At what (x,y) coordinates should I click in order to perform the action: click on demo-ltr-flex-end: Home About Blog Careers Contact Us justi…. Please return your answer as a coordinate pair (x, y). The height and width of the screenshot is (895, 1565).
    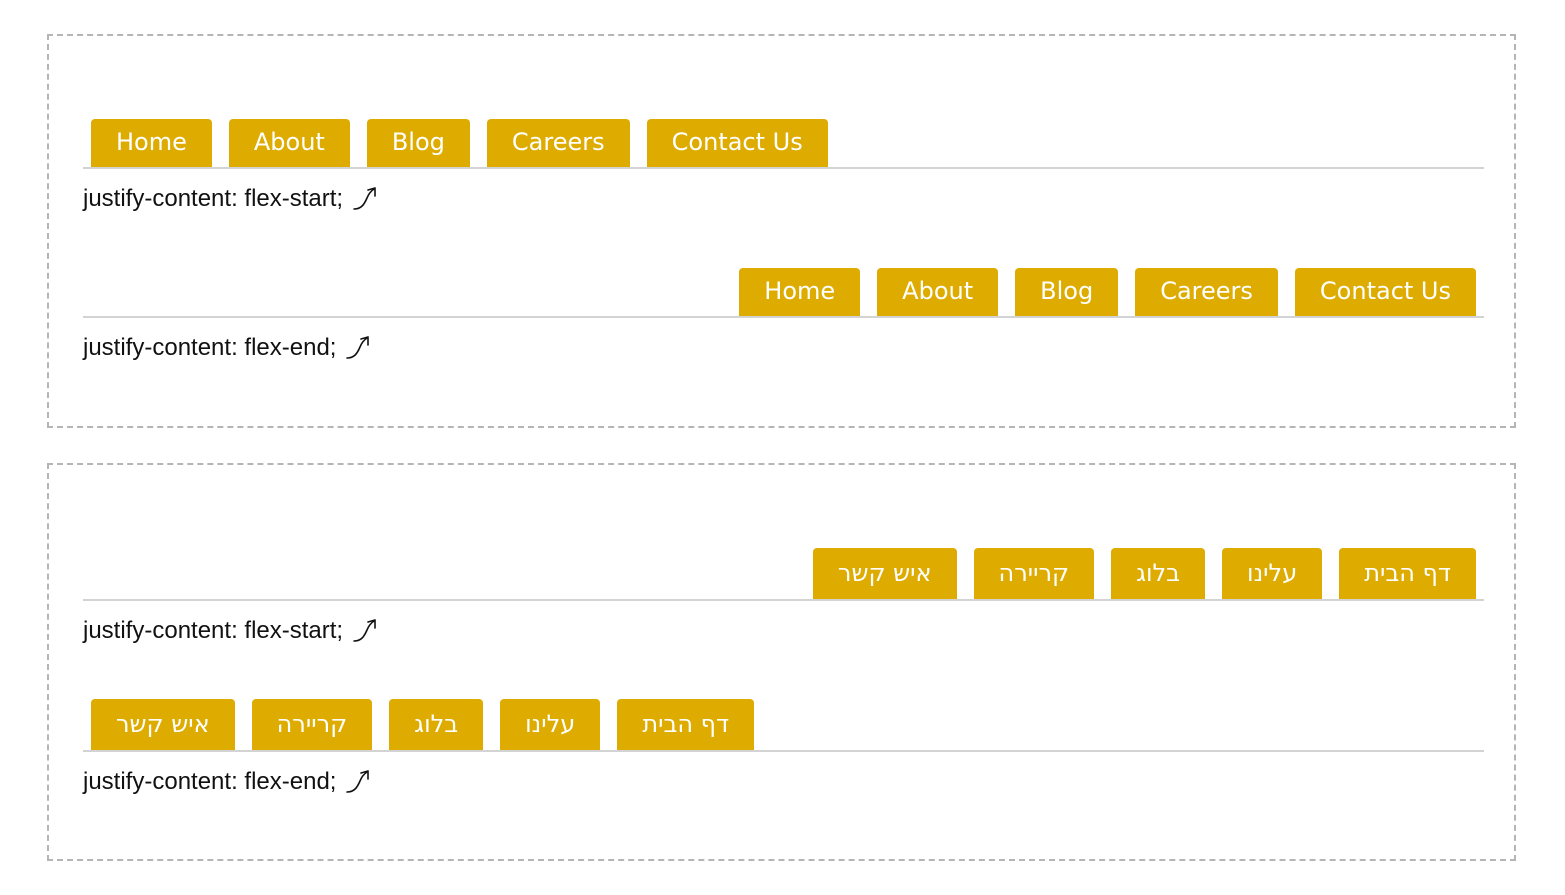
    Looking at the image, I should click on (783, 316).